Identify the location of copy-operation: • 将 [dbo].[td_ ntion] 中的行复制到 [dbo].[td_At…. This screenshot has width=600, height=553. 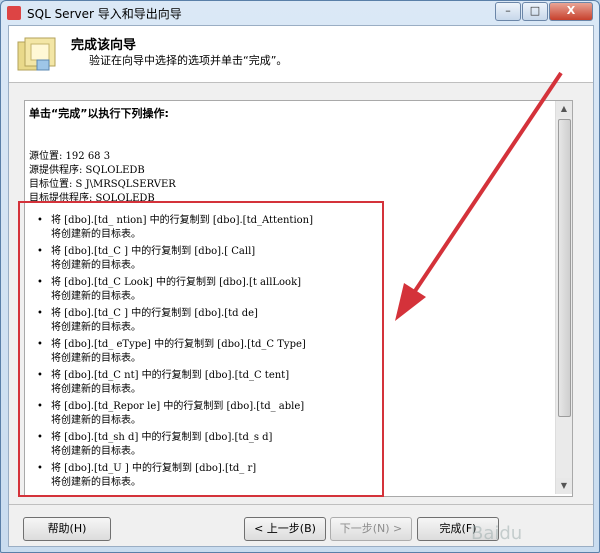
(175, 228).